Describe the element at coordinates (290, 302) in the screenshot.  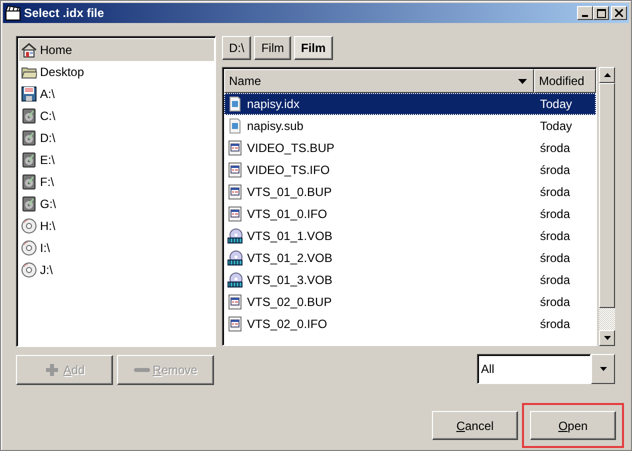
I see `file-name: VTS_02_0.BUP` at that location.